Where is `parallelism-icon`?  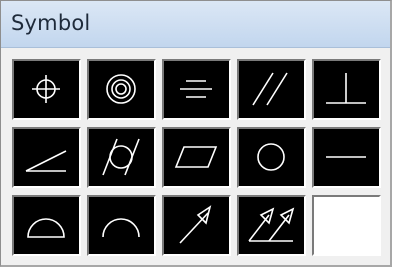
parallelism-icon is located at coordinates (270, 89).